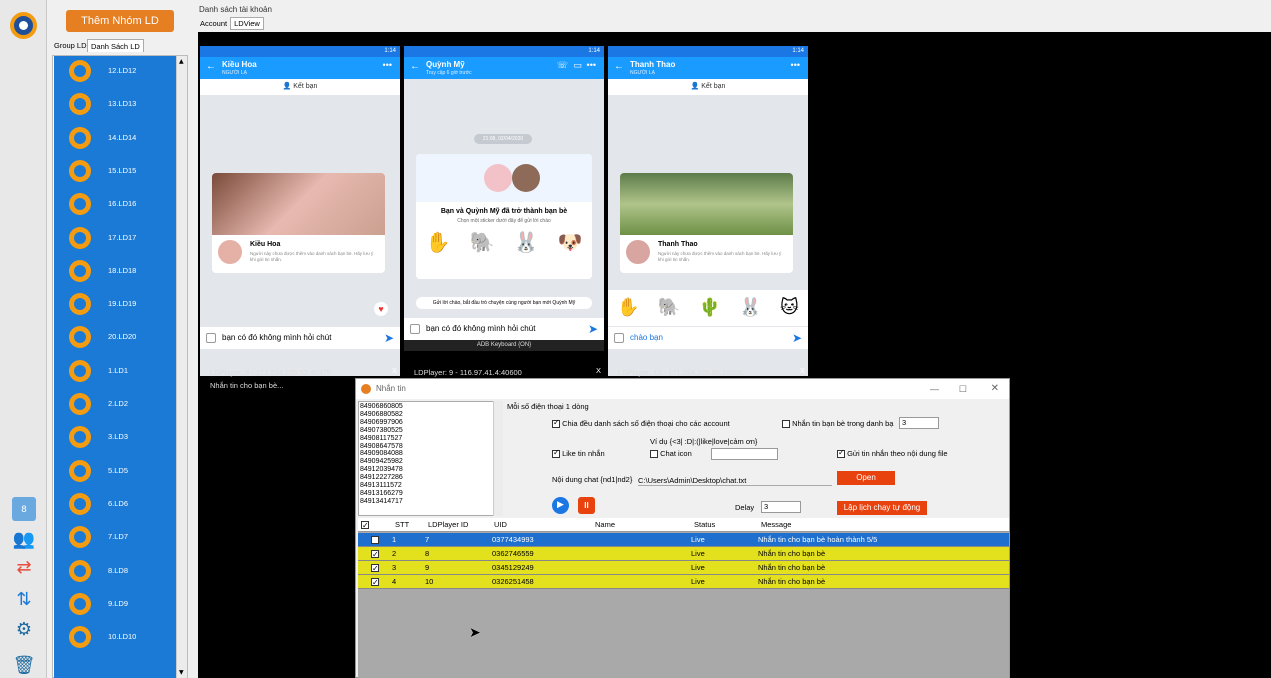 The height and width of the screenshot is (678, 1271). I want to click on col-message: Message, so click(883, 525).